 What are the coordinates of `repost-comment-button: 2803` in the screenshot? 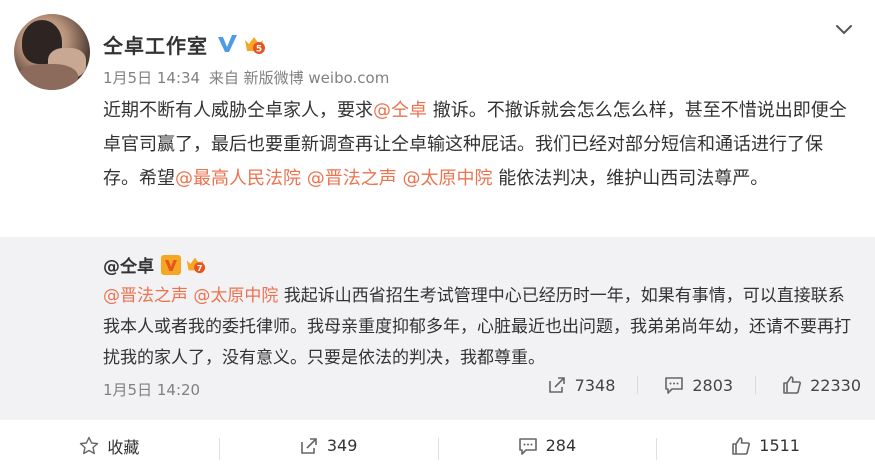 It's located at (698, 385).